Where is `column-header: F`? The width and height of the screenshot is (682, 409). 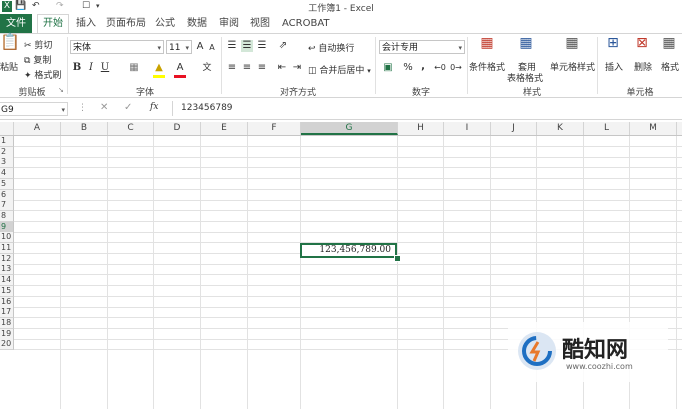
column-header: F is located at coordinates (274, 128).